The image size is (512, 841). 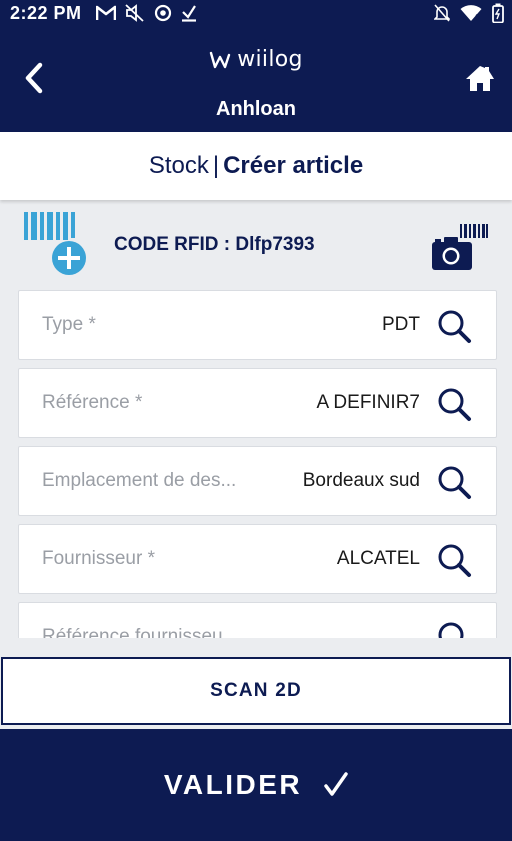 I want to click on rfid-code-label: CODE RFID : Dlfp7393, so click(x=214, y=244).